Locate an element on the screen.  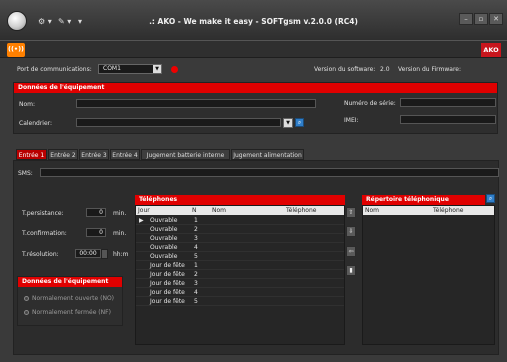
table-row: Jour de fête 3 is located at coordinates (240, 283).